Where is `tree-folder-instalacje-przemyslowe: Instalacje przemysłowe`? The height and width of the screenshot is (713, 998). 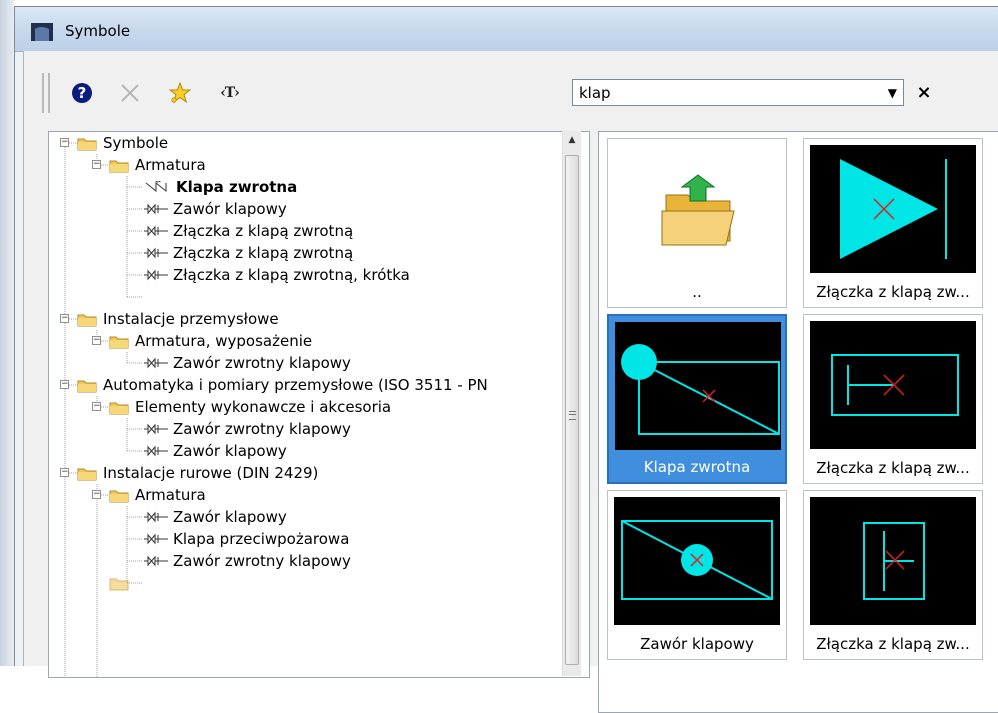 tree-folder-instalacje-przemyslowe: Instalacje przemysłowe is located at coordinates (178, 319).